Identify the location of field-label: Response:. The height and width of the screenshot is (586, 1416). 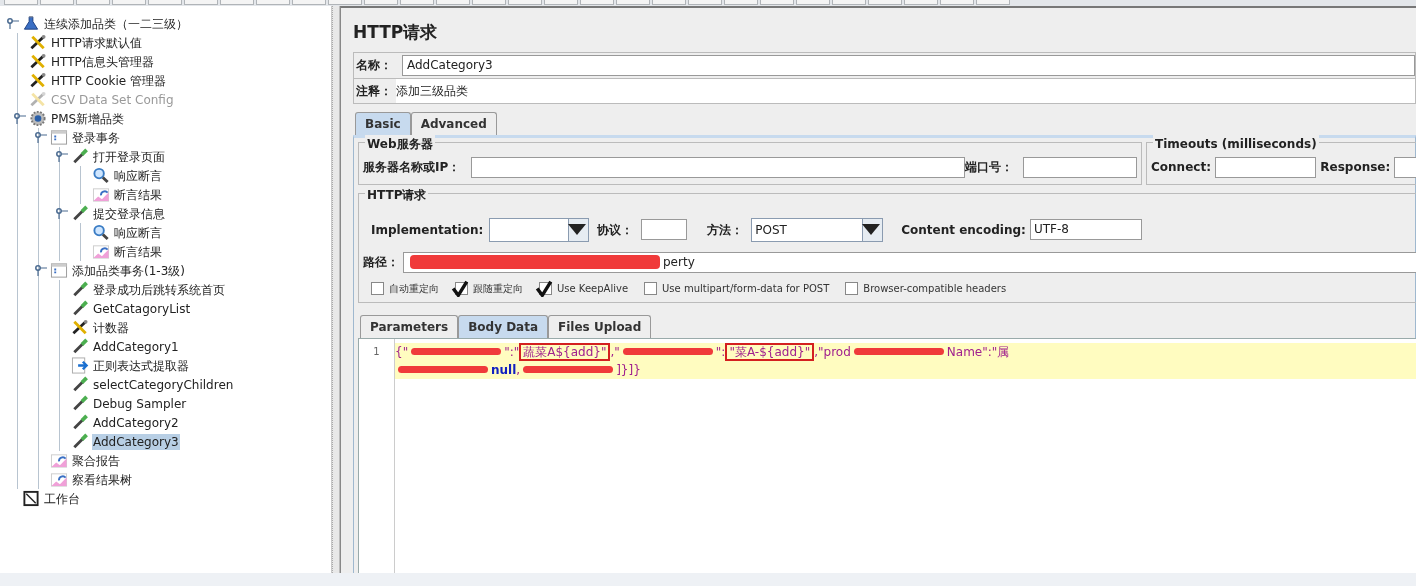
(1355, 167).